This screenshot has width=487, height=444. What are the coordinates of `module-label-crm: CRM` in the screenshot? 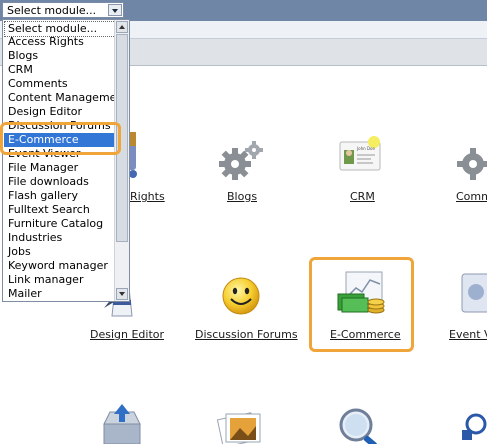 It's located at (362, 196).